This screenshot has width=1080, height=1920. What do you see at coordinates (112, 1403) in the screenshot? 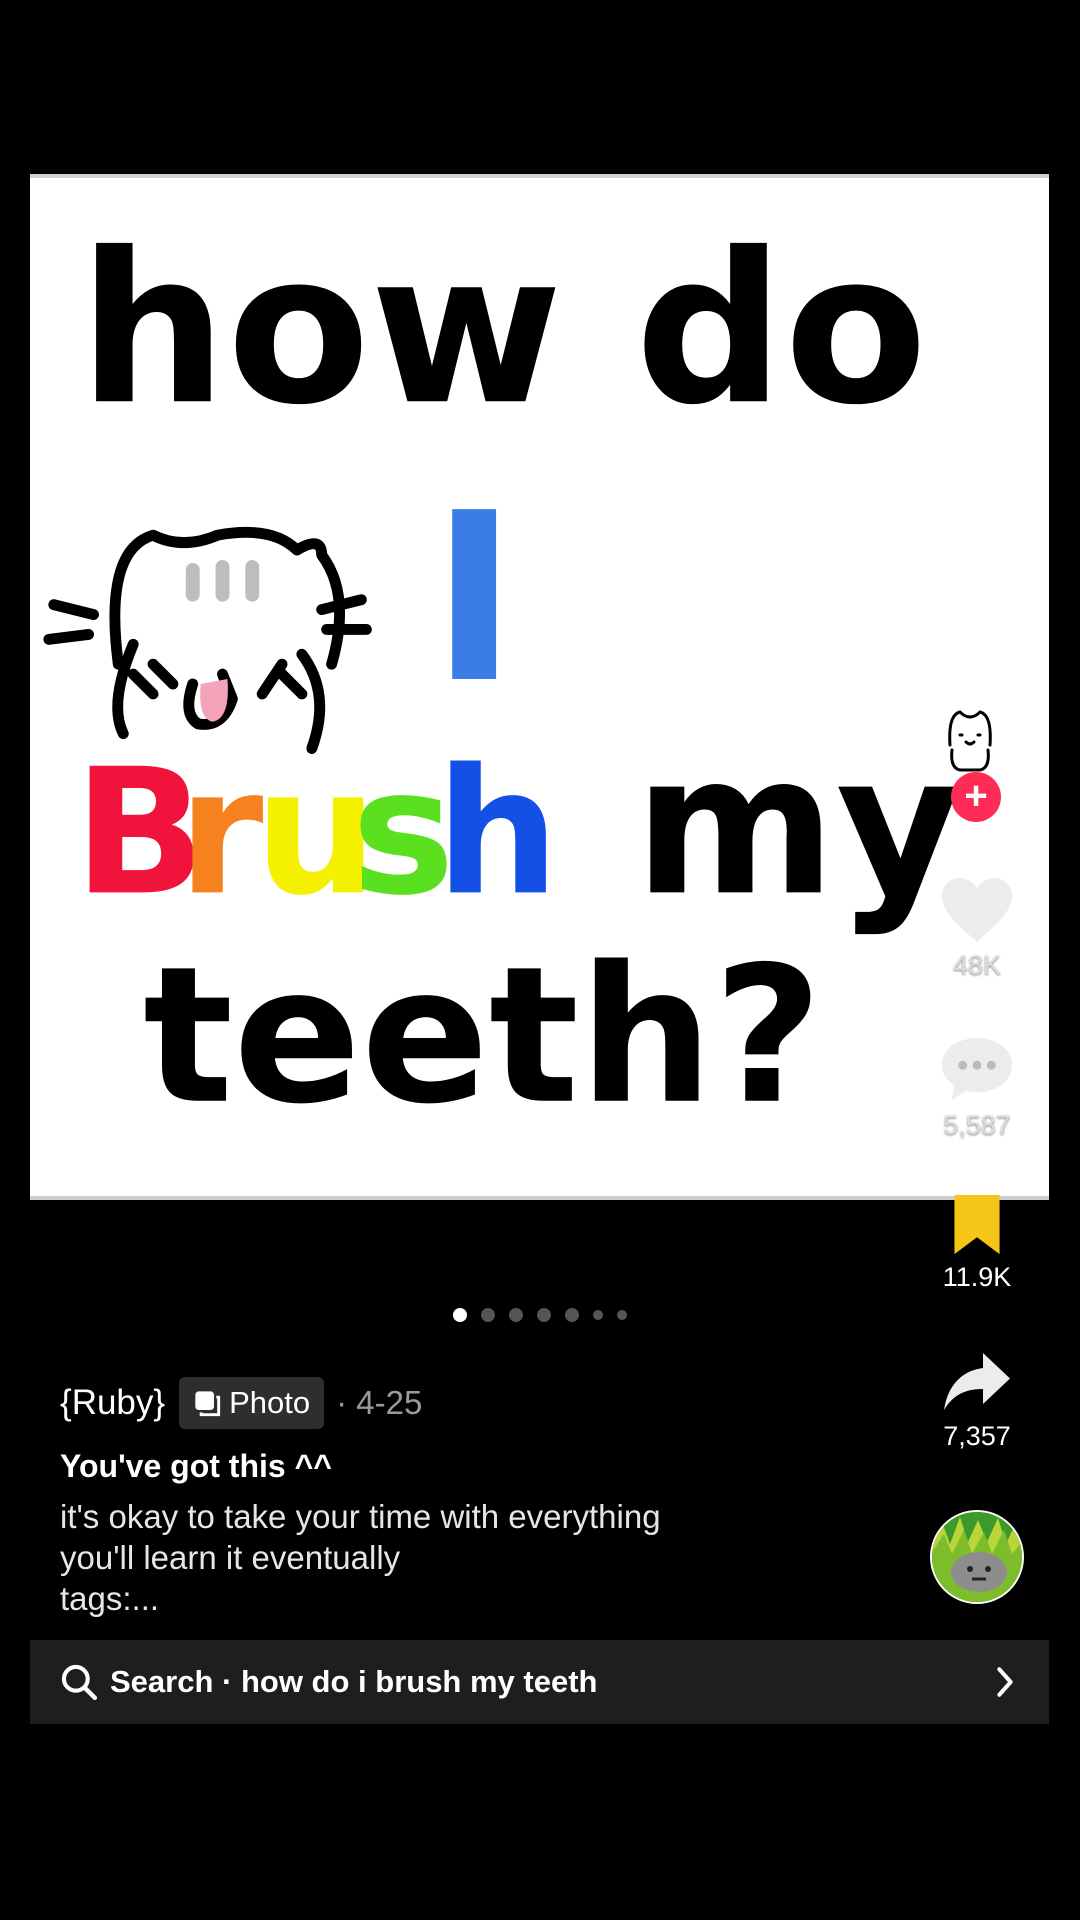
I see `username: {Ruby}` at bounding box center [112, 1403].